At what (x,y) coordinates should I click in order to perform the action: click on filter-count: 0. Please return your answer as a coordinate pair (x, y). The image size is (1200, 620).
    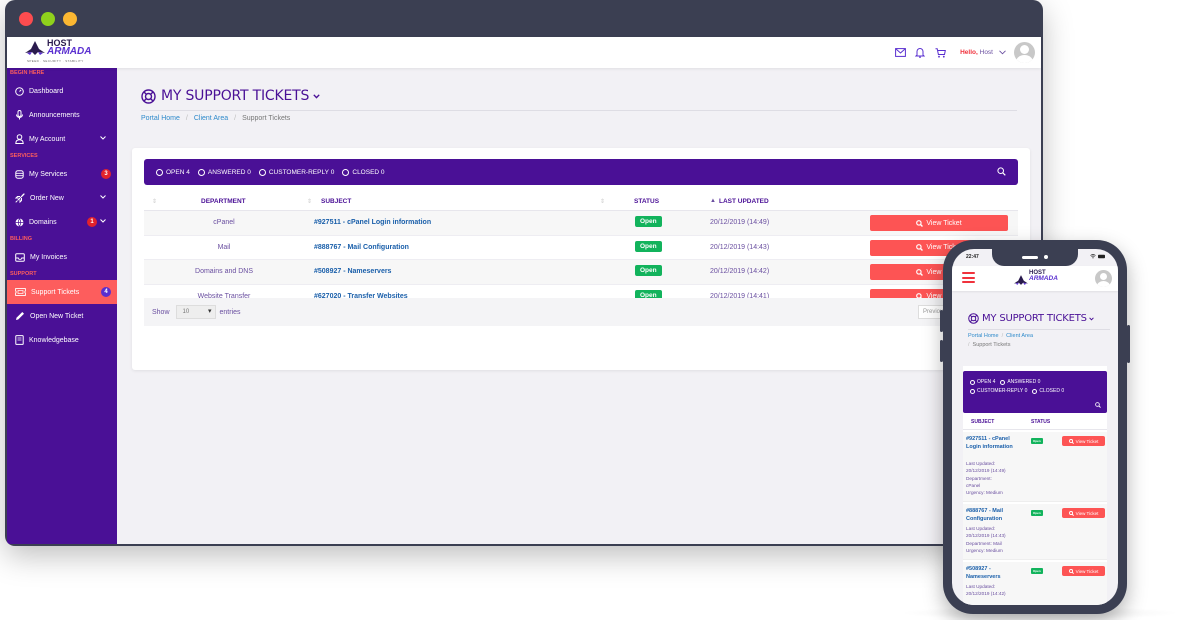
    Looking at the image, I should click on (1063, 391).